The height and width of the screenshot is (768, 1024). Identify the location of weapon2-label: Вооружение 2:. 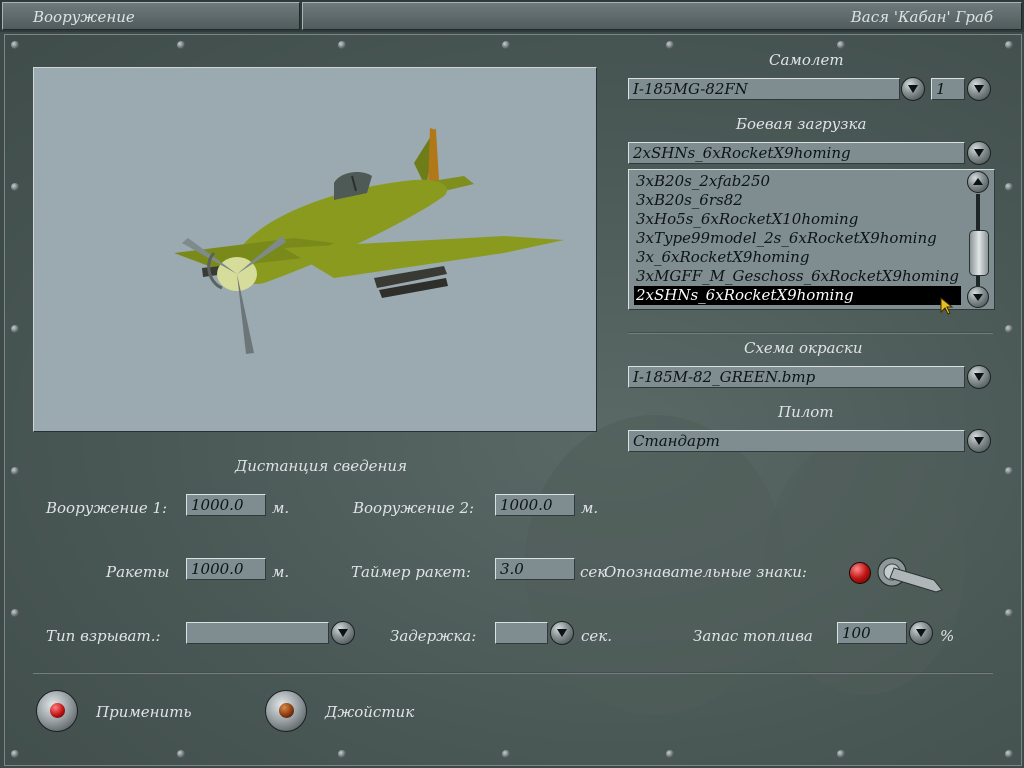
(414, 508).